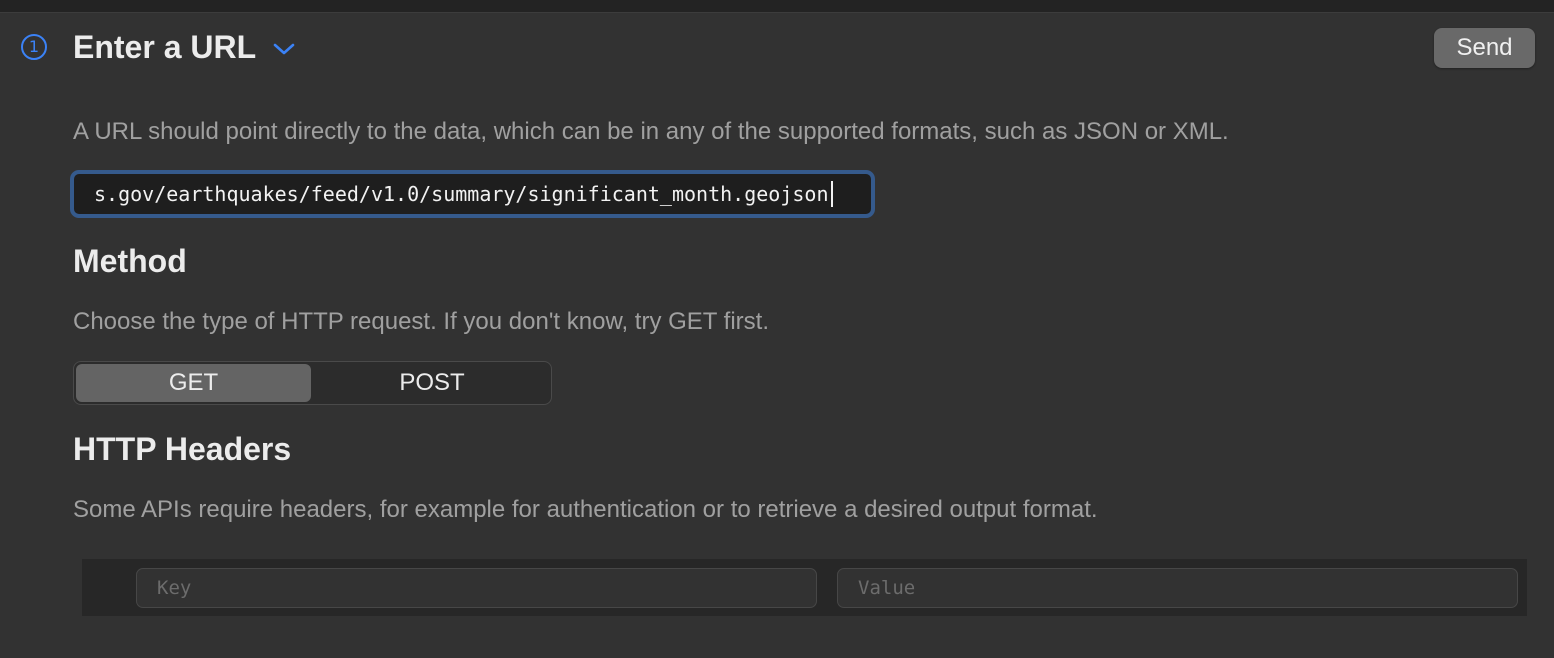  What do you see at coordinates (182, 449) in the screenshot?
I see `http-headers-heading: HTTP Headers` at bounding box center [182, 449].